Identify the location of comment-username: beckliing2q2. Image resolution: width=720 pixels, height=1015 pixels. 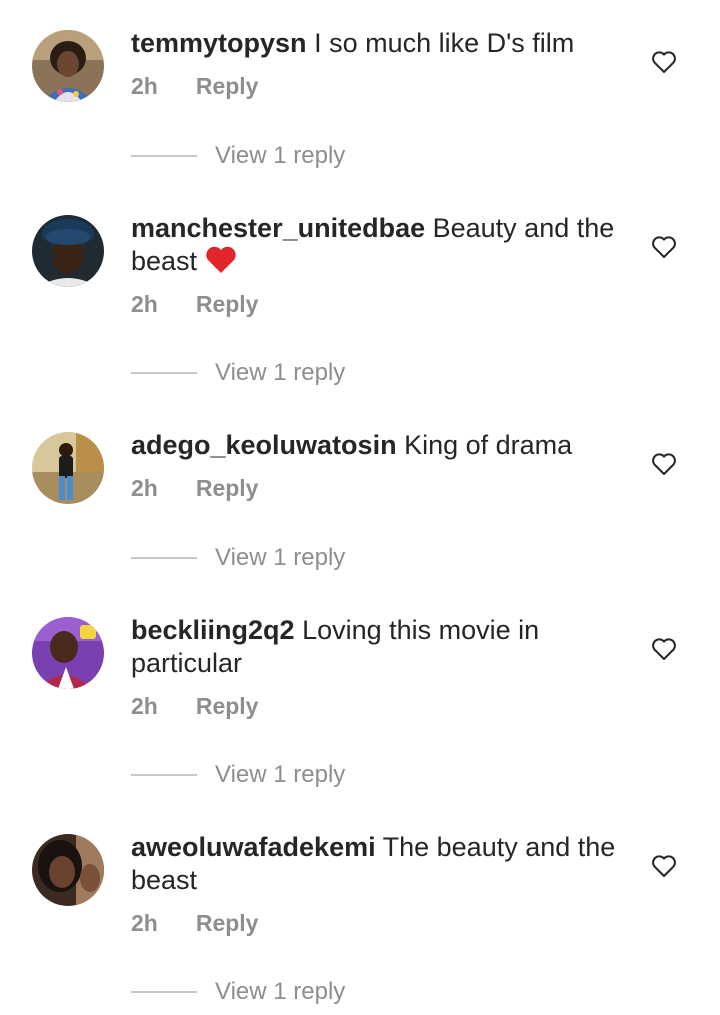
(213, 630).